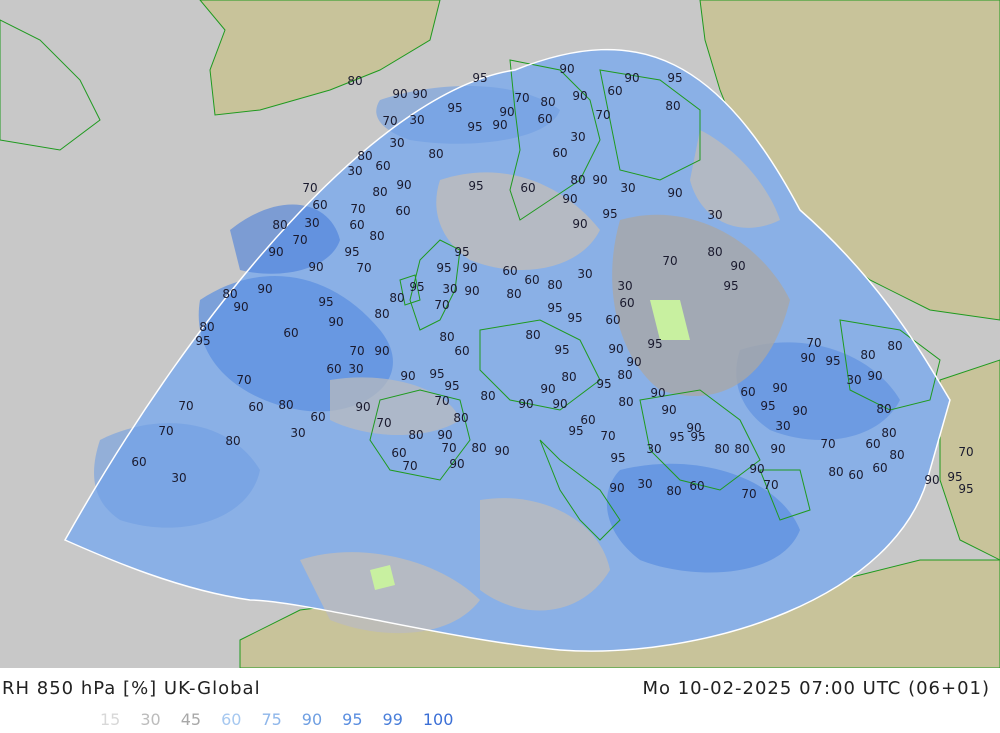 The height and width of the screenshot is (733, 1000). I want to click on legend-item: 75, so click(271, 719).